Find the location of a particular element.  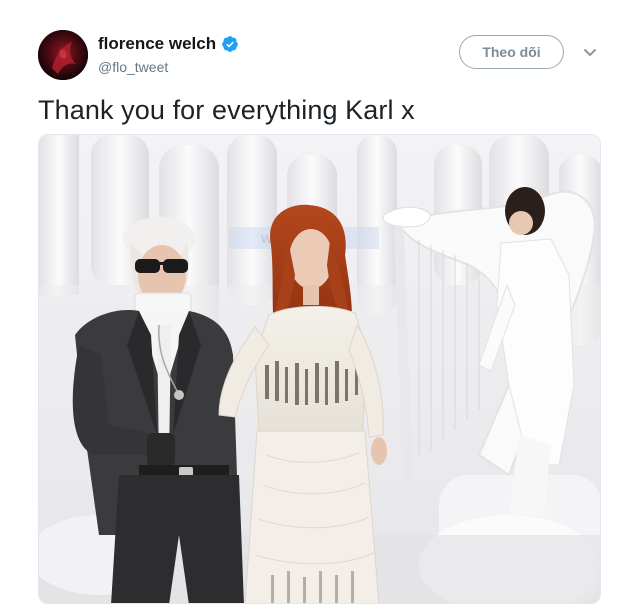

follow-button: Theo dõi is located at coordinates (511, 52).